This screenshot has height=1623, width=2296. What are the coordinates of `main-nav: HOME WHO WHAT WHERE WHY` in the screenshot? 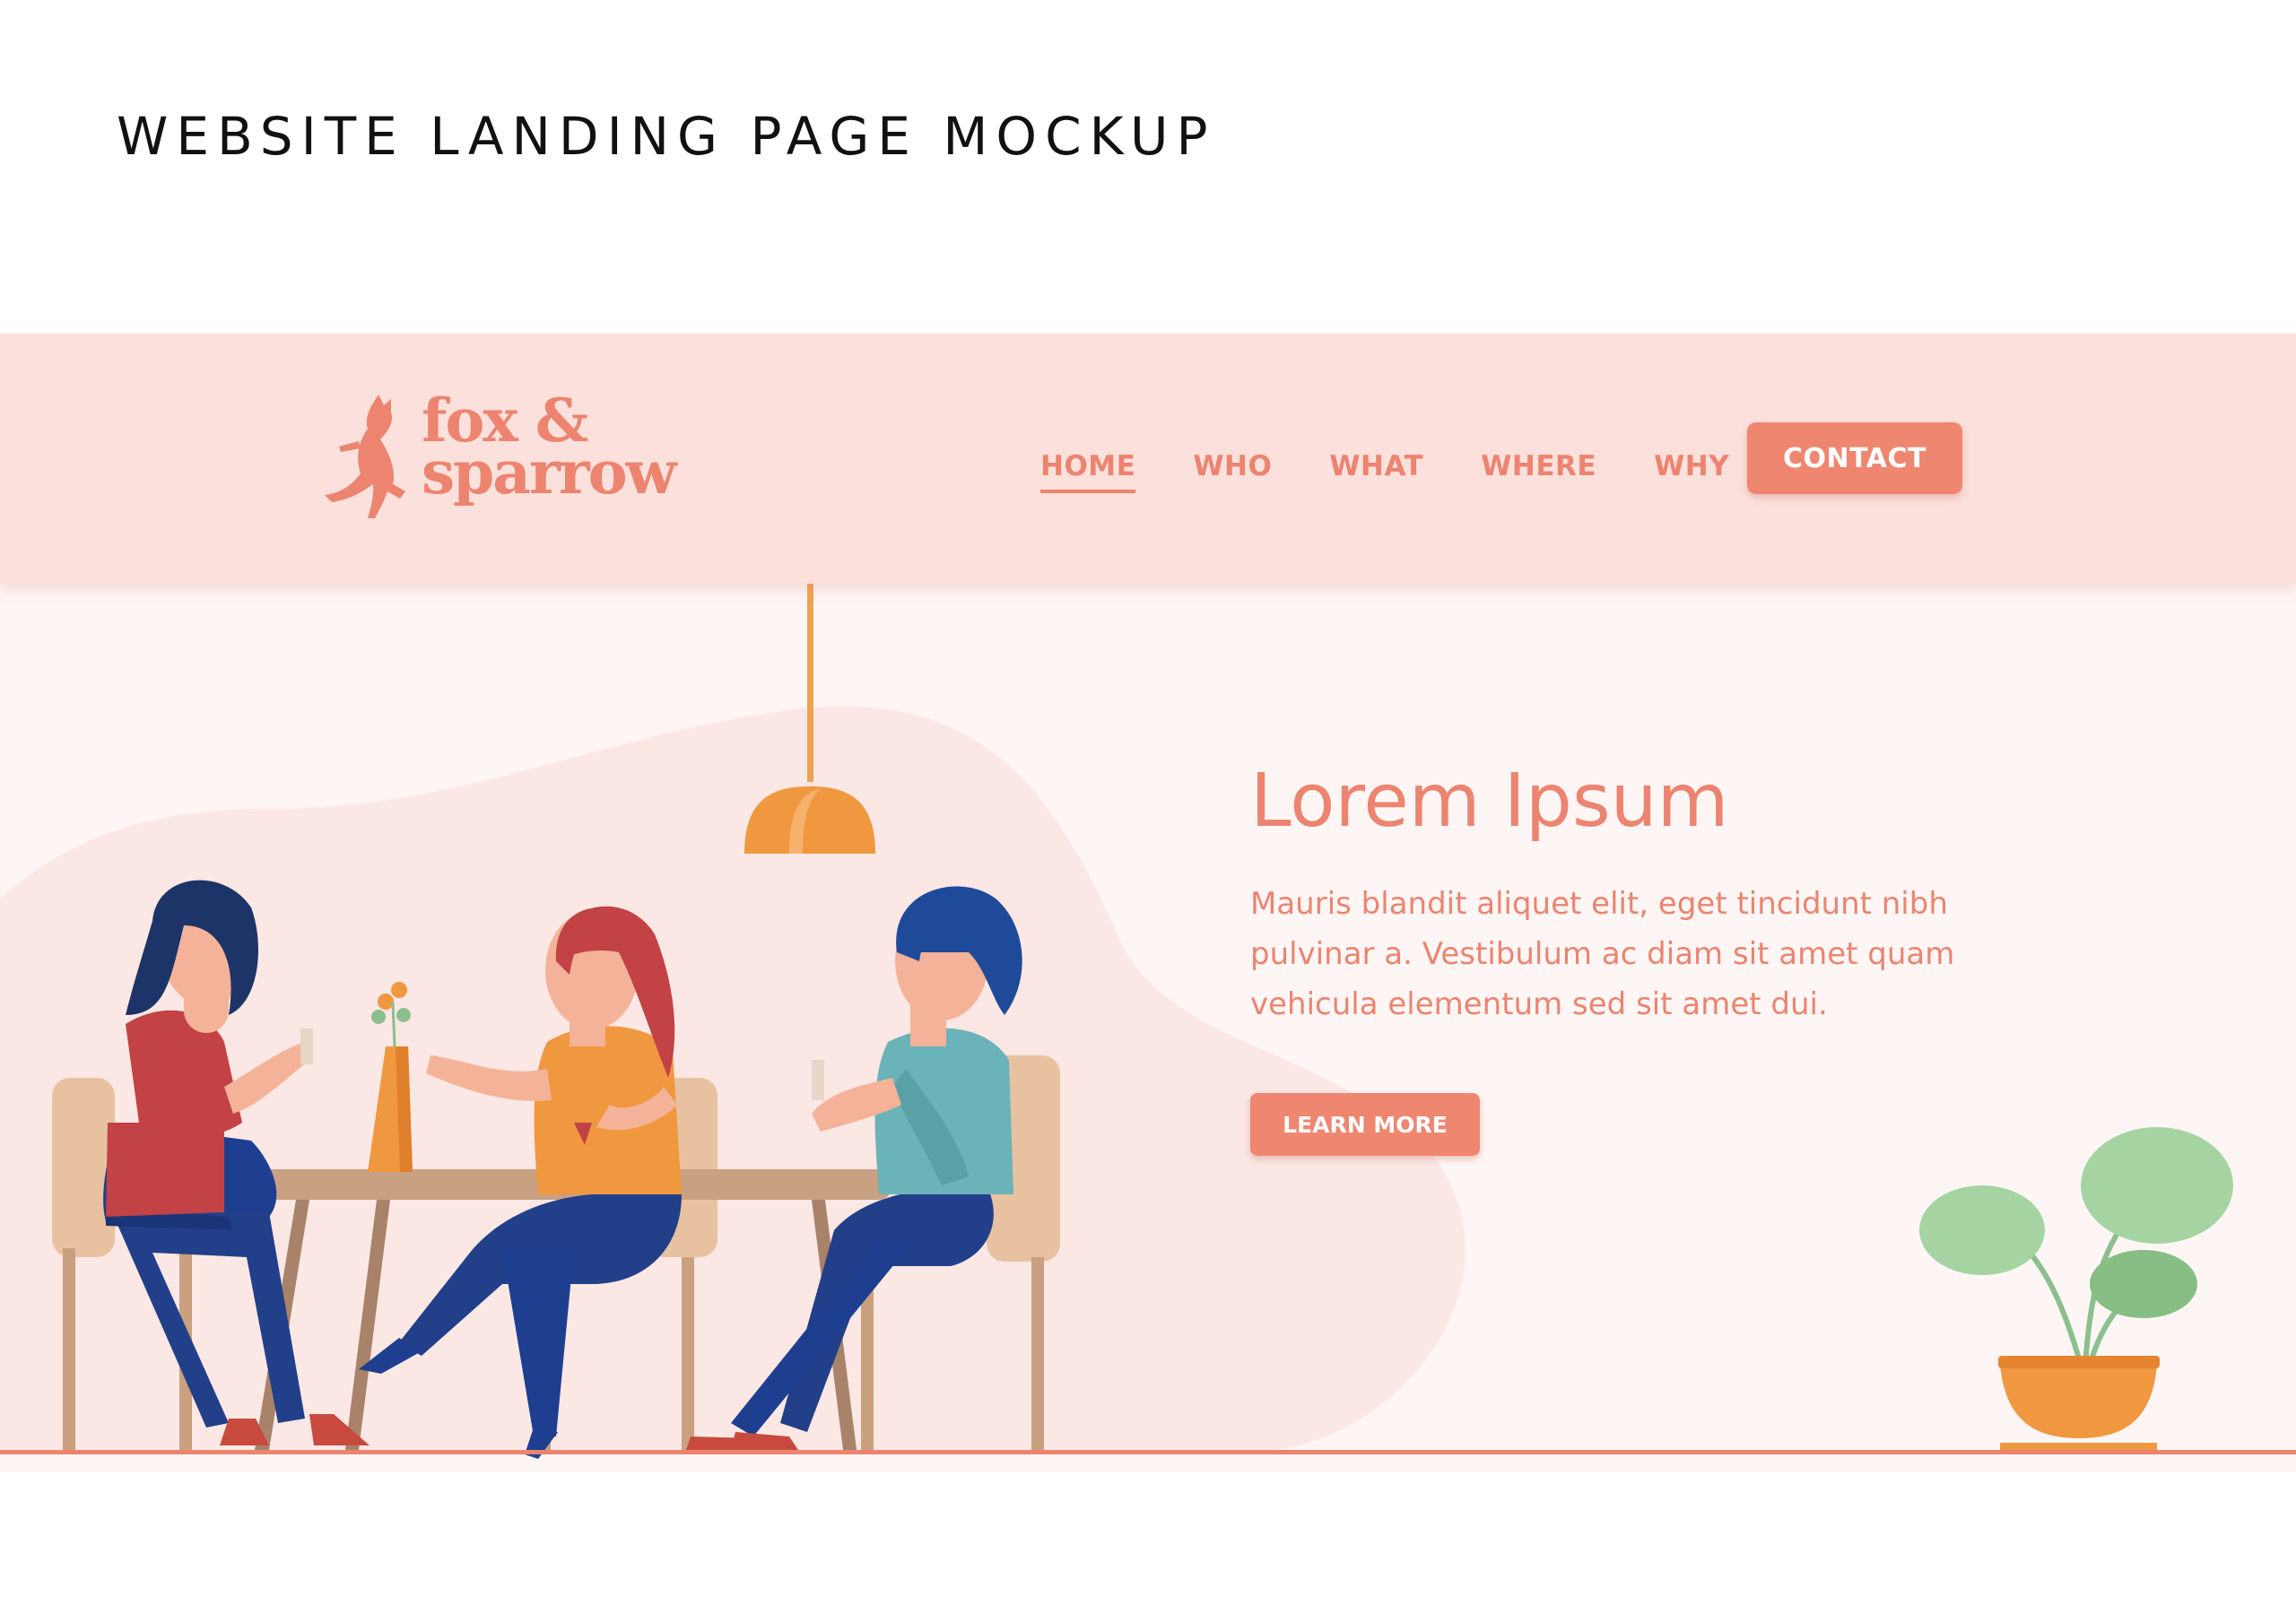 It's located at (1413, 466).